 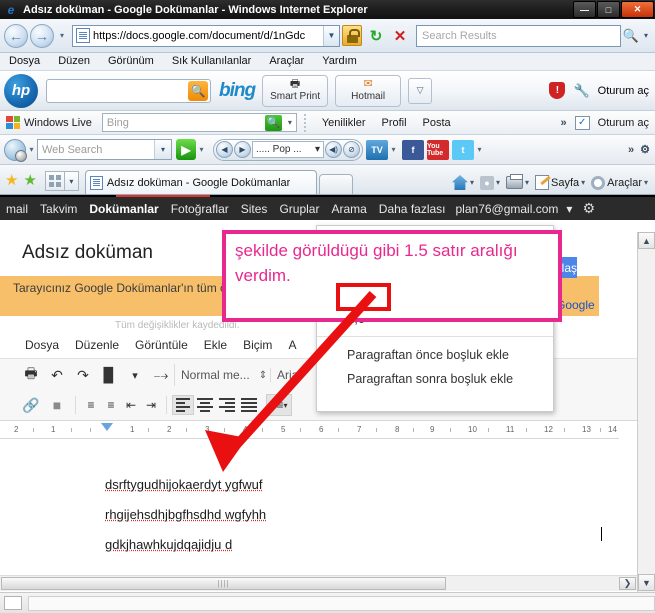 I want to click on docs-menu-dosya: Dosya, so click(x=42, y=345).